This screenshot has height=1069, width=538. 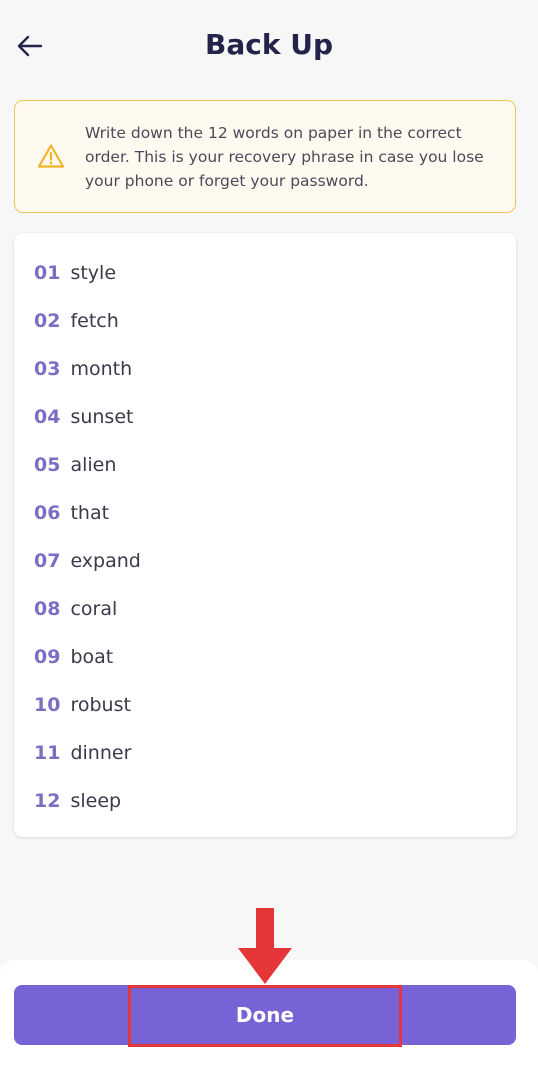 What do you see at coordinates (101, 753) in the screenshot?
I see `word-text: dinner` at bounding box center [101, 753].